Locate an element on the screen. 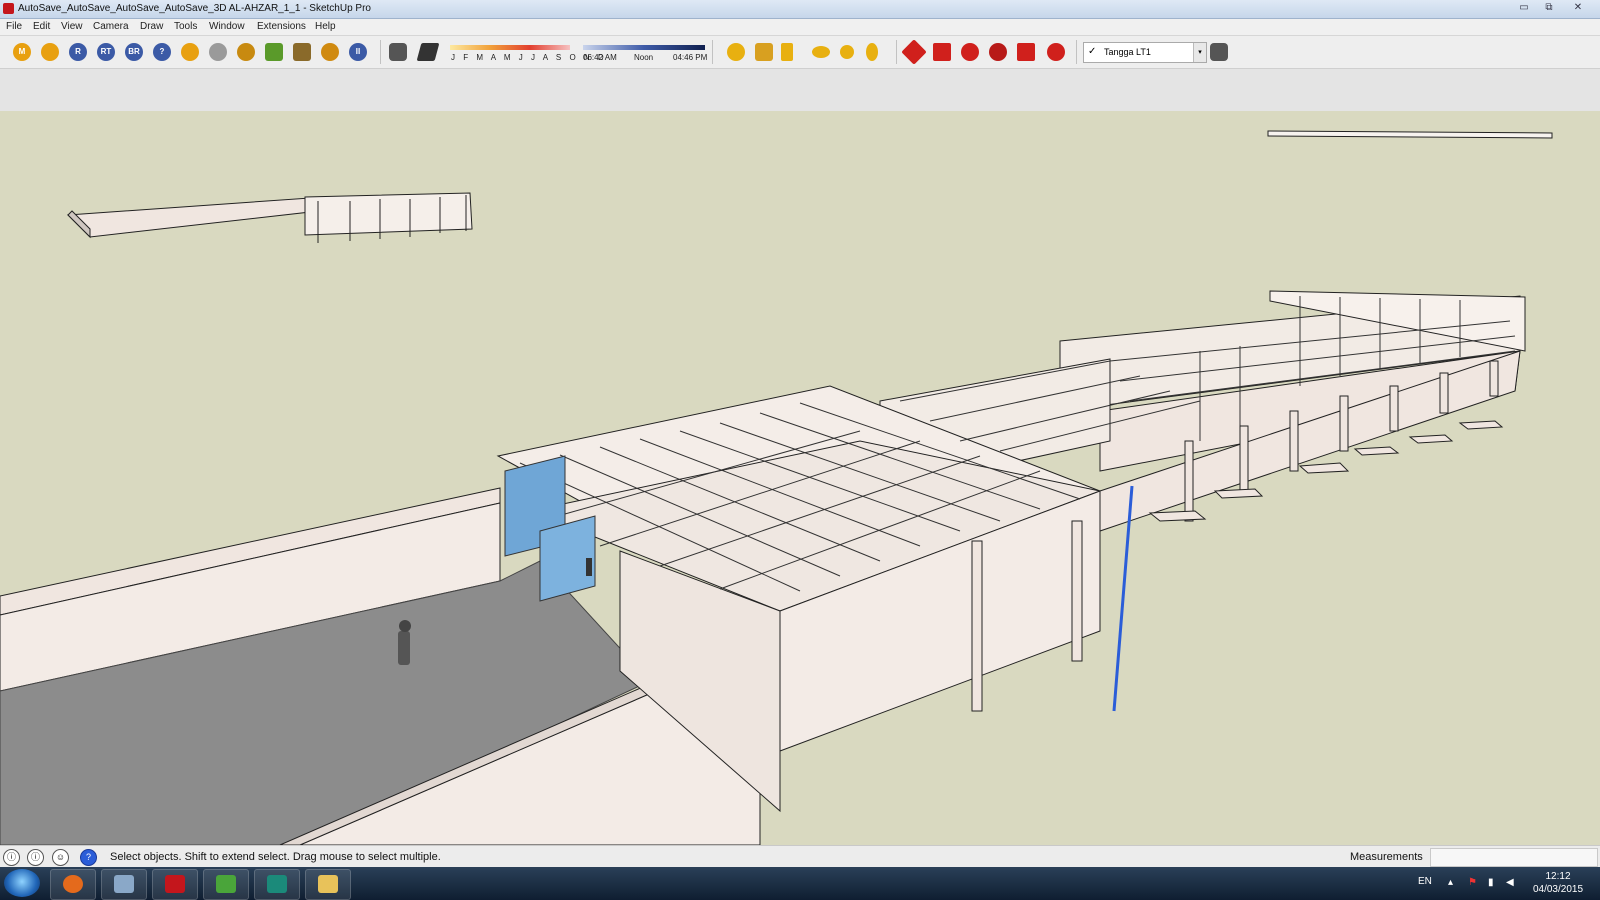 The image size is (1600, 900). credits-icon: ⓘ is located at coordinates (35, 857).